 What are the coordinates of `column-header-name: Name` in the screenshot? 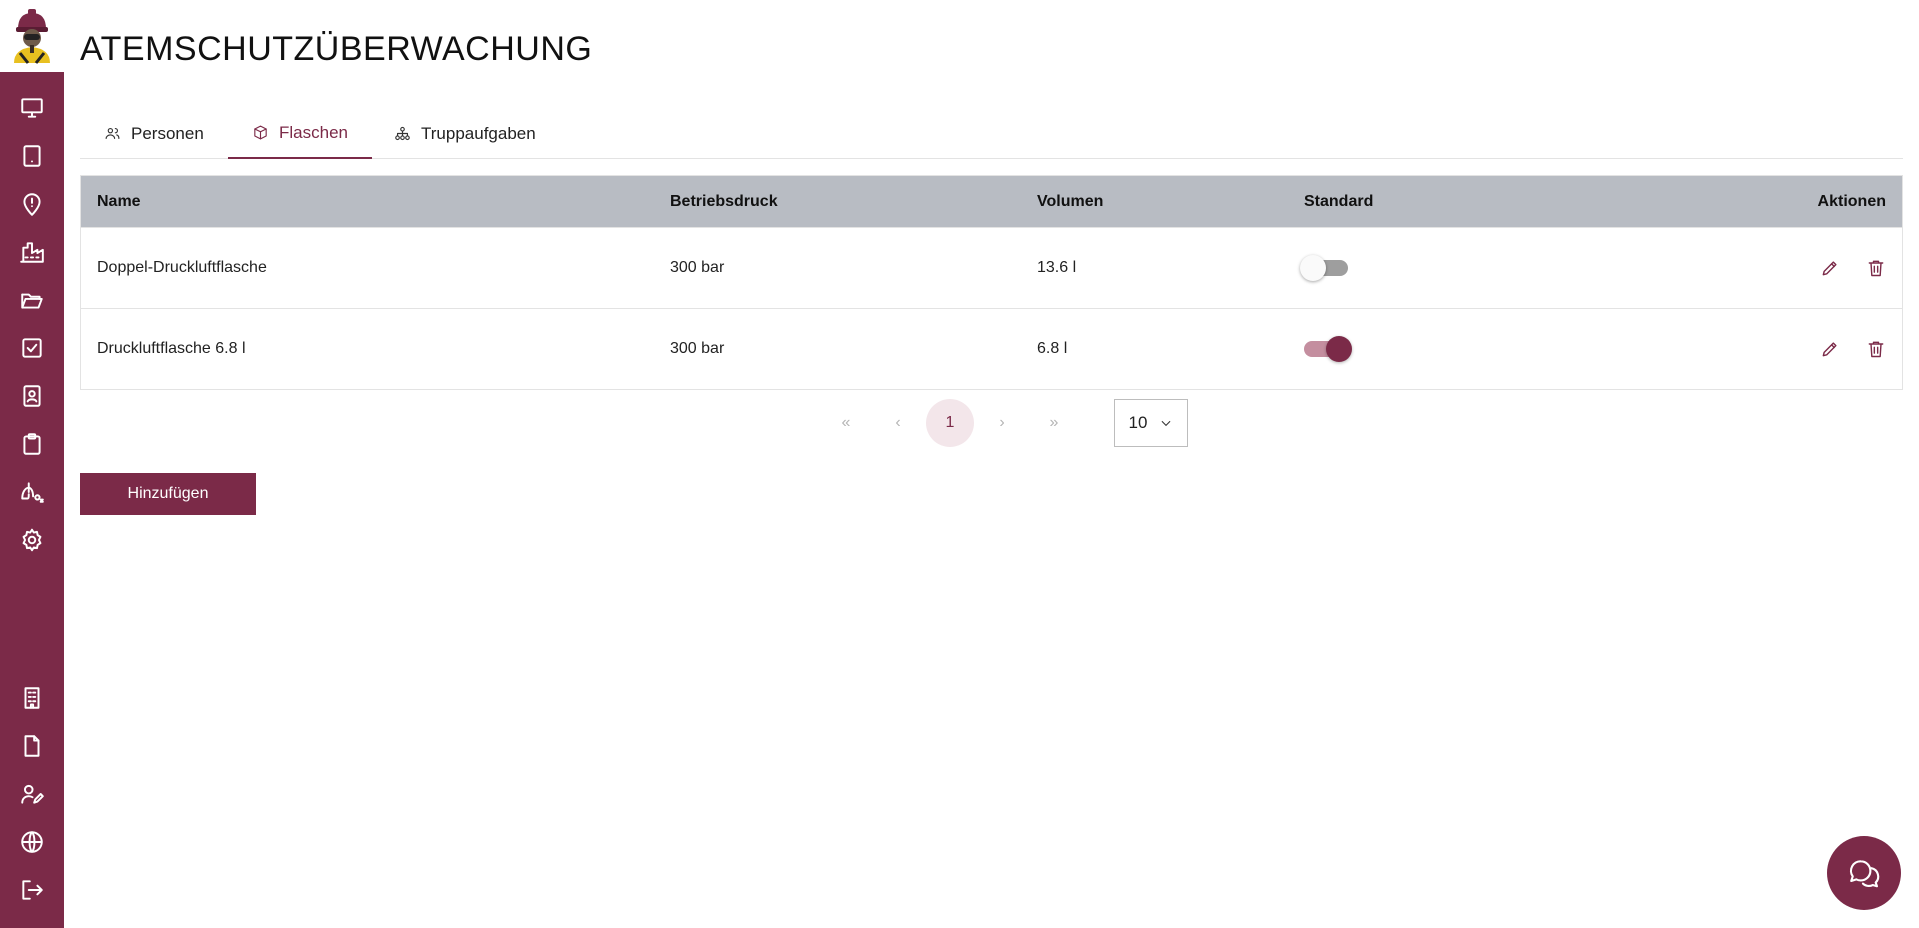 It's located at (119, 201).